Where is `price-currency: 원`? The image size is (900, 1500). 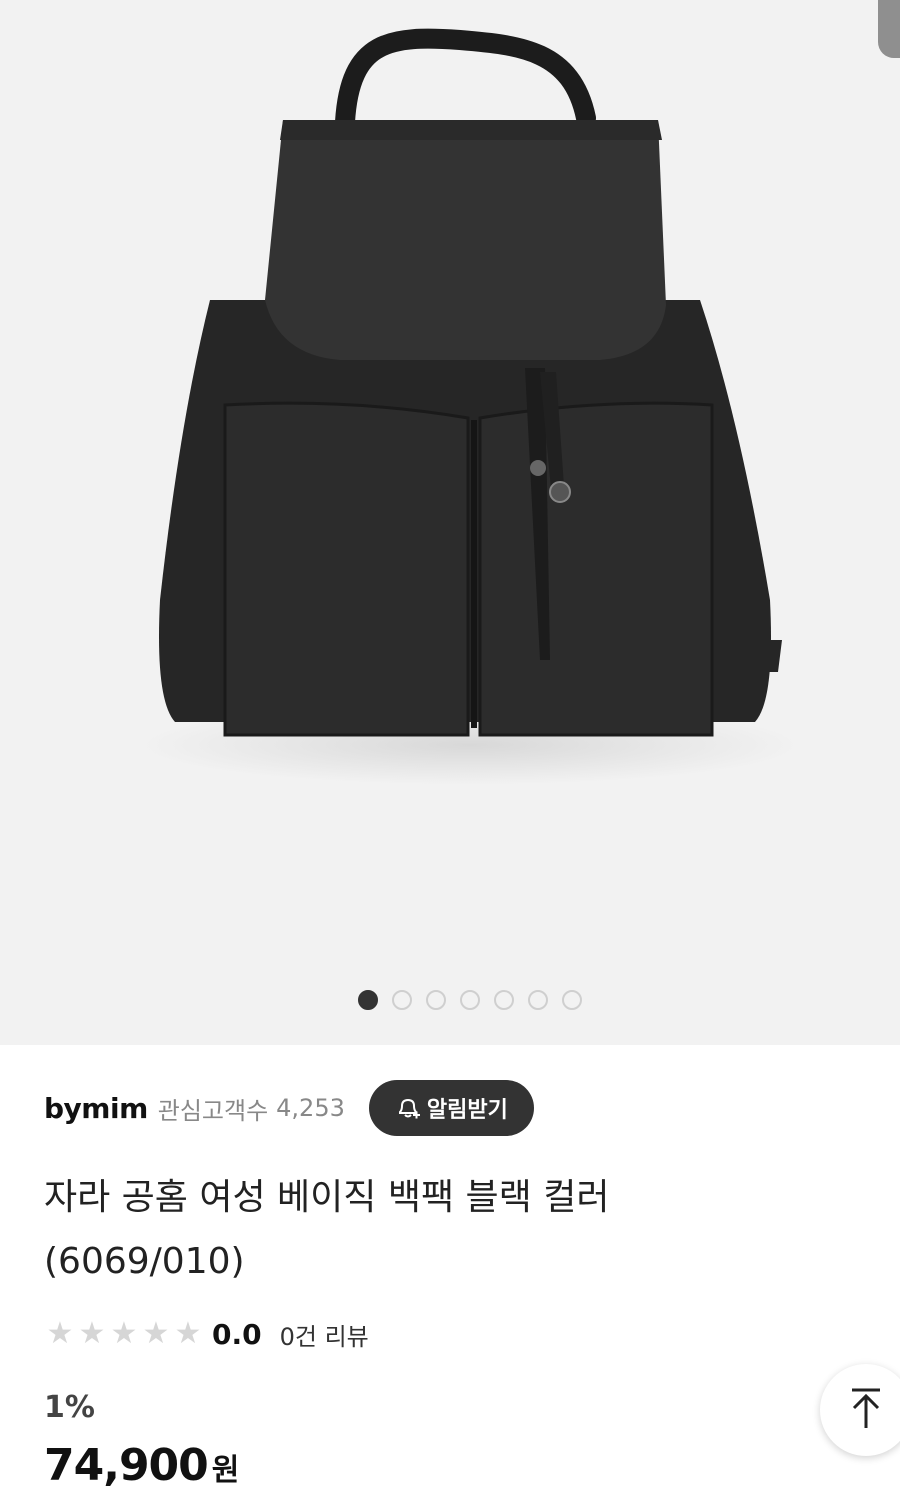
price-currency: 원 is located at coordinates (225, 1470).